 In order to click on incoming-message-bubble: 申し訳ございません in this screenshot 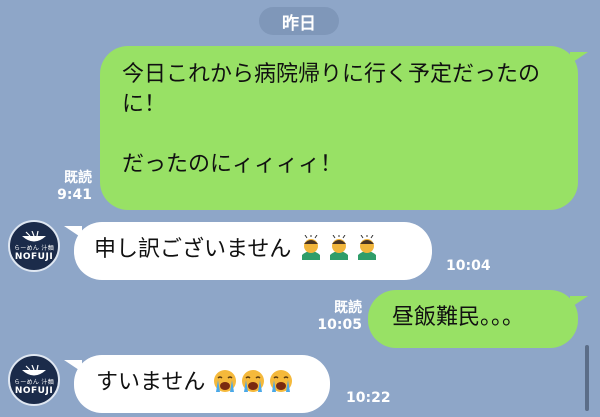, I will do `click(253, 251)`.